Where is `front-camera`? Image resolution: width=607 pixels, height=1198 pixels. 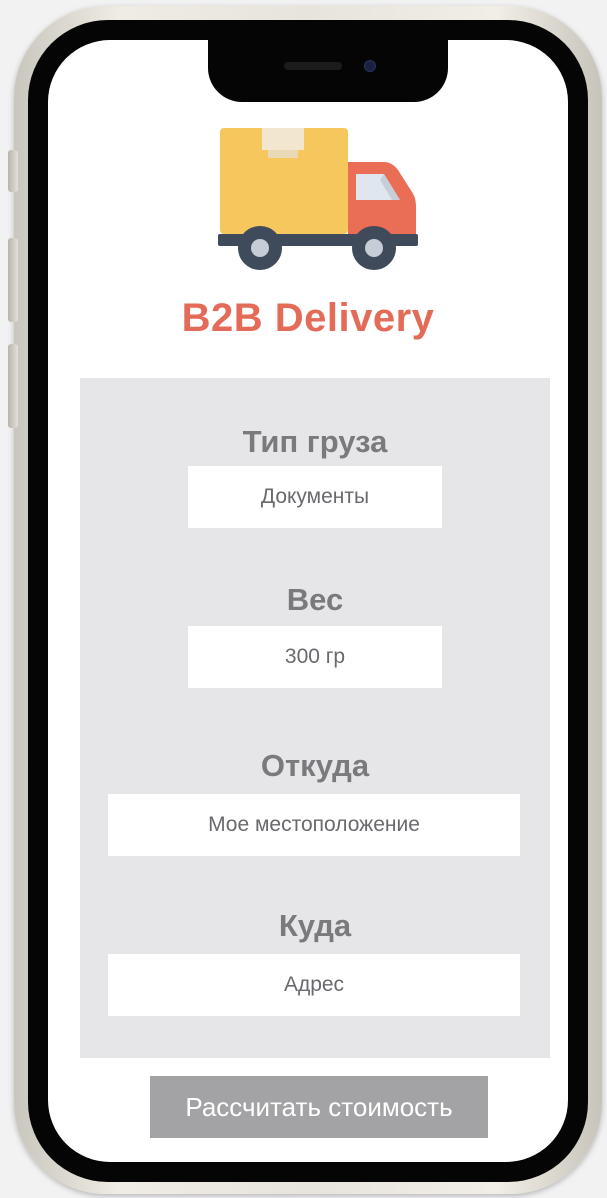 front-camera is located at coordinates (370, 66).